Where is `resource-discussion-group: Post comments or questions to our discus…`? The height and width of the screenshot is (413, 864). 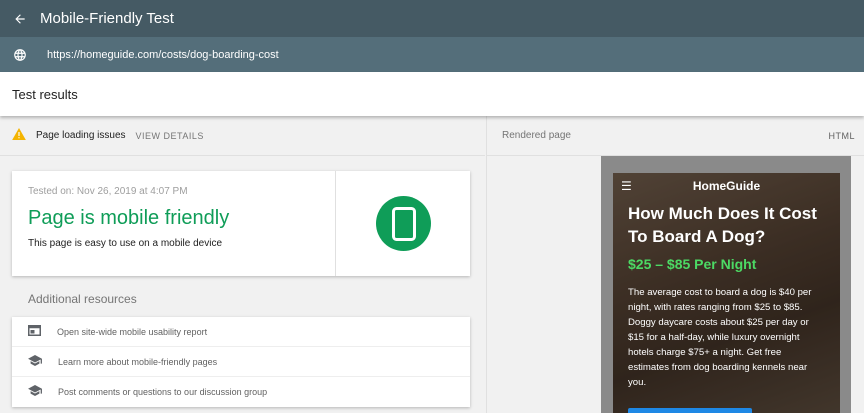
resource-discussion-group: Post comments or questions to our discus… is located at coordinates (241, 392).